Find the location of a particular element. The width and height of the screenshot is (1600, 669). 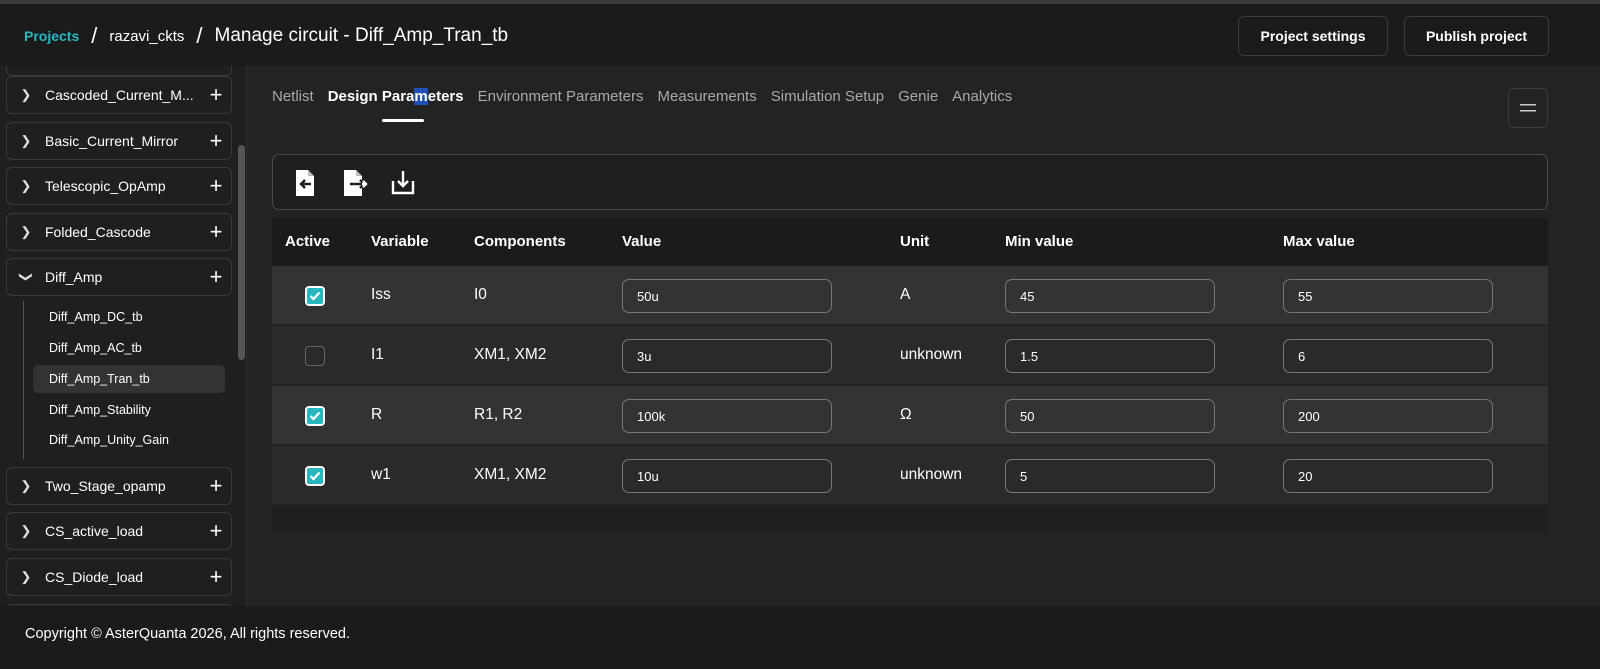

breadcrumb-projects-link: Projects is located at coordinates (51, 36).